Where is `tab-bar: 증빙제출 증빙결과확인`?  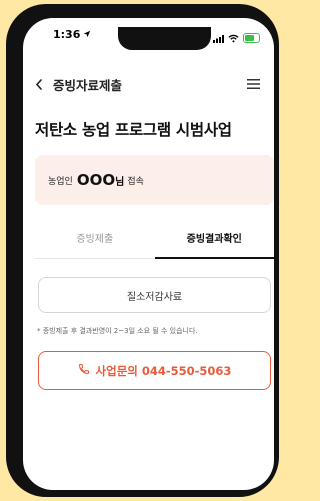 tab-bar: 증빙제출 증빙결과확인 is located at coordinates (154, 242).